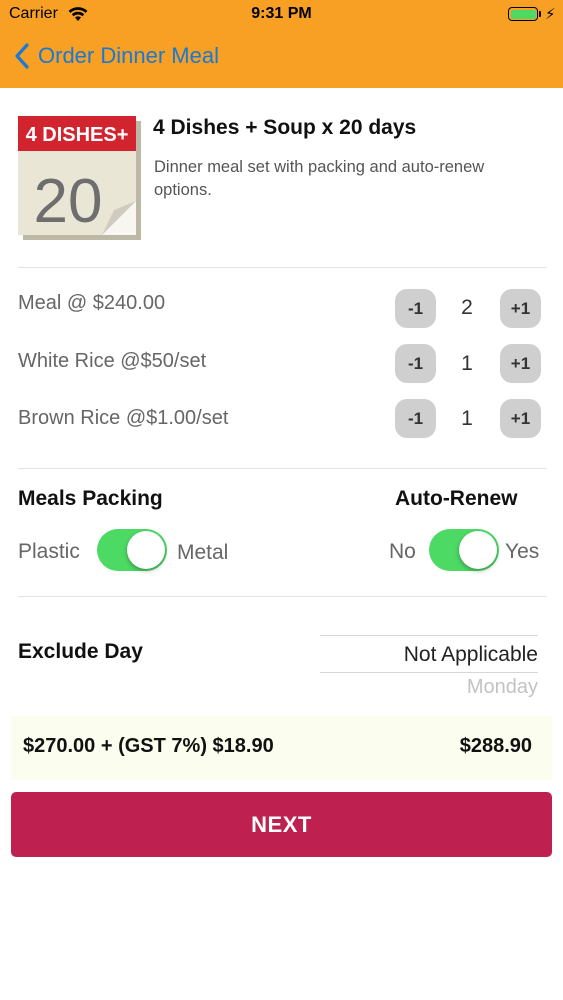 Image resolution: width=563 pixels, height=1000 pixels. I want to click on auto-renew-toggle, so click(464, 550).